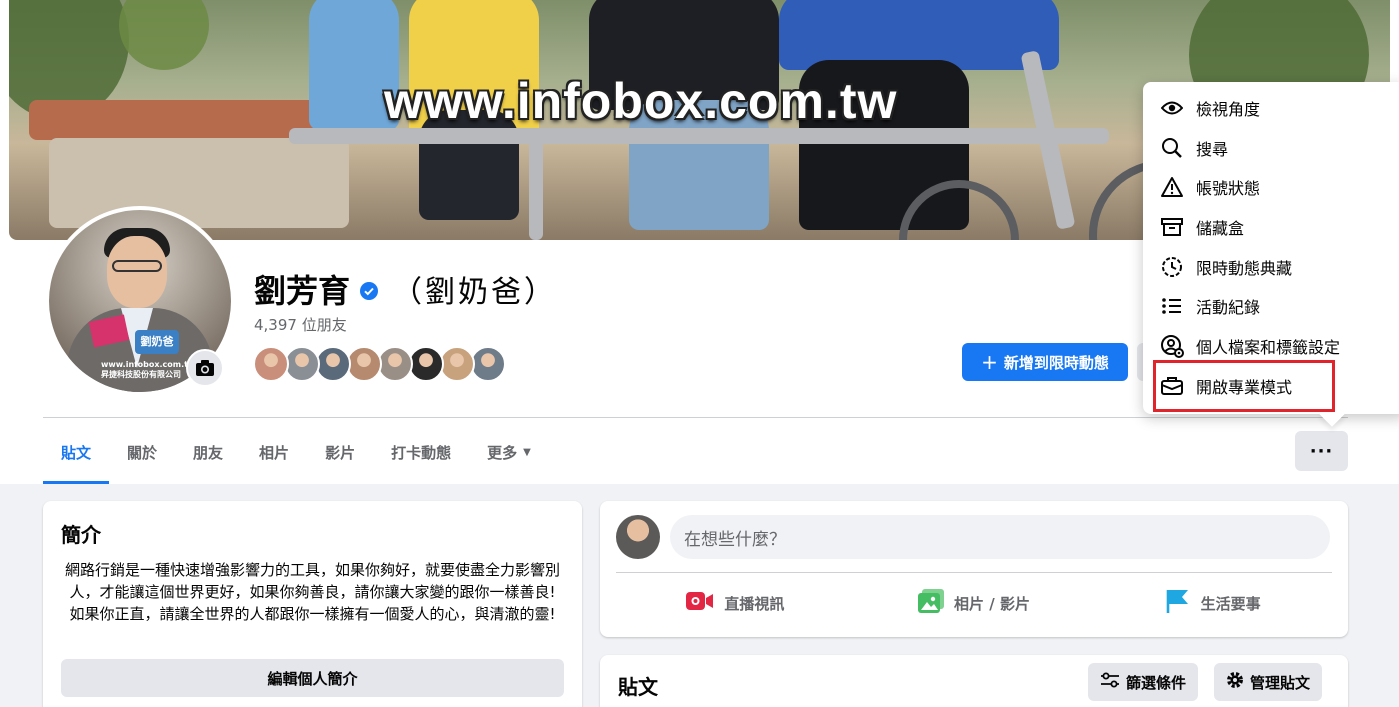 The height and width of the screenshot is (707, 1399). I want to click on menu-item-archive: 儲藏盒, so click(1271, 227).